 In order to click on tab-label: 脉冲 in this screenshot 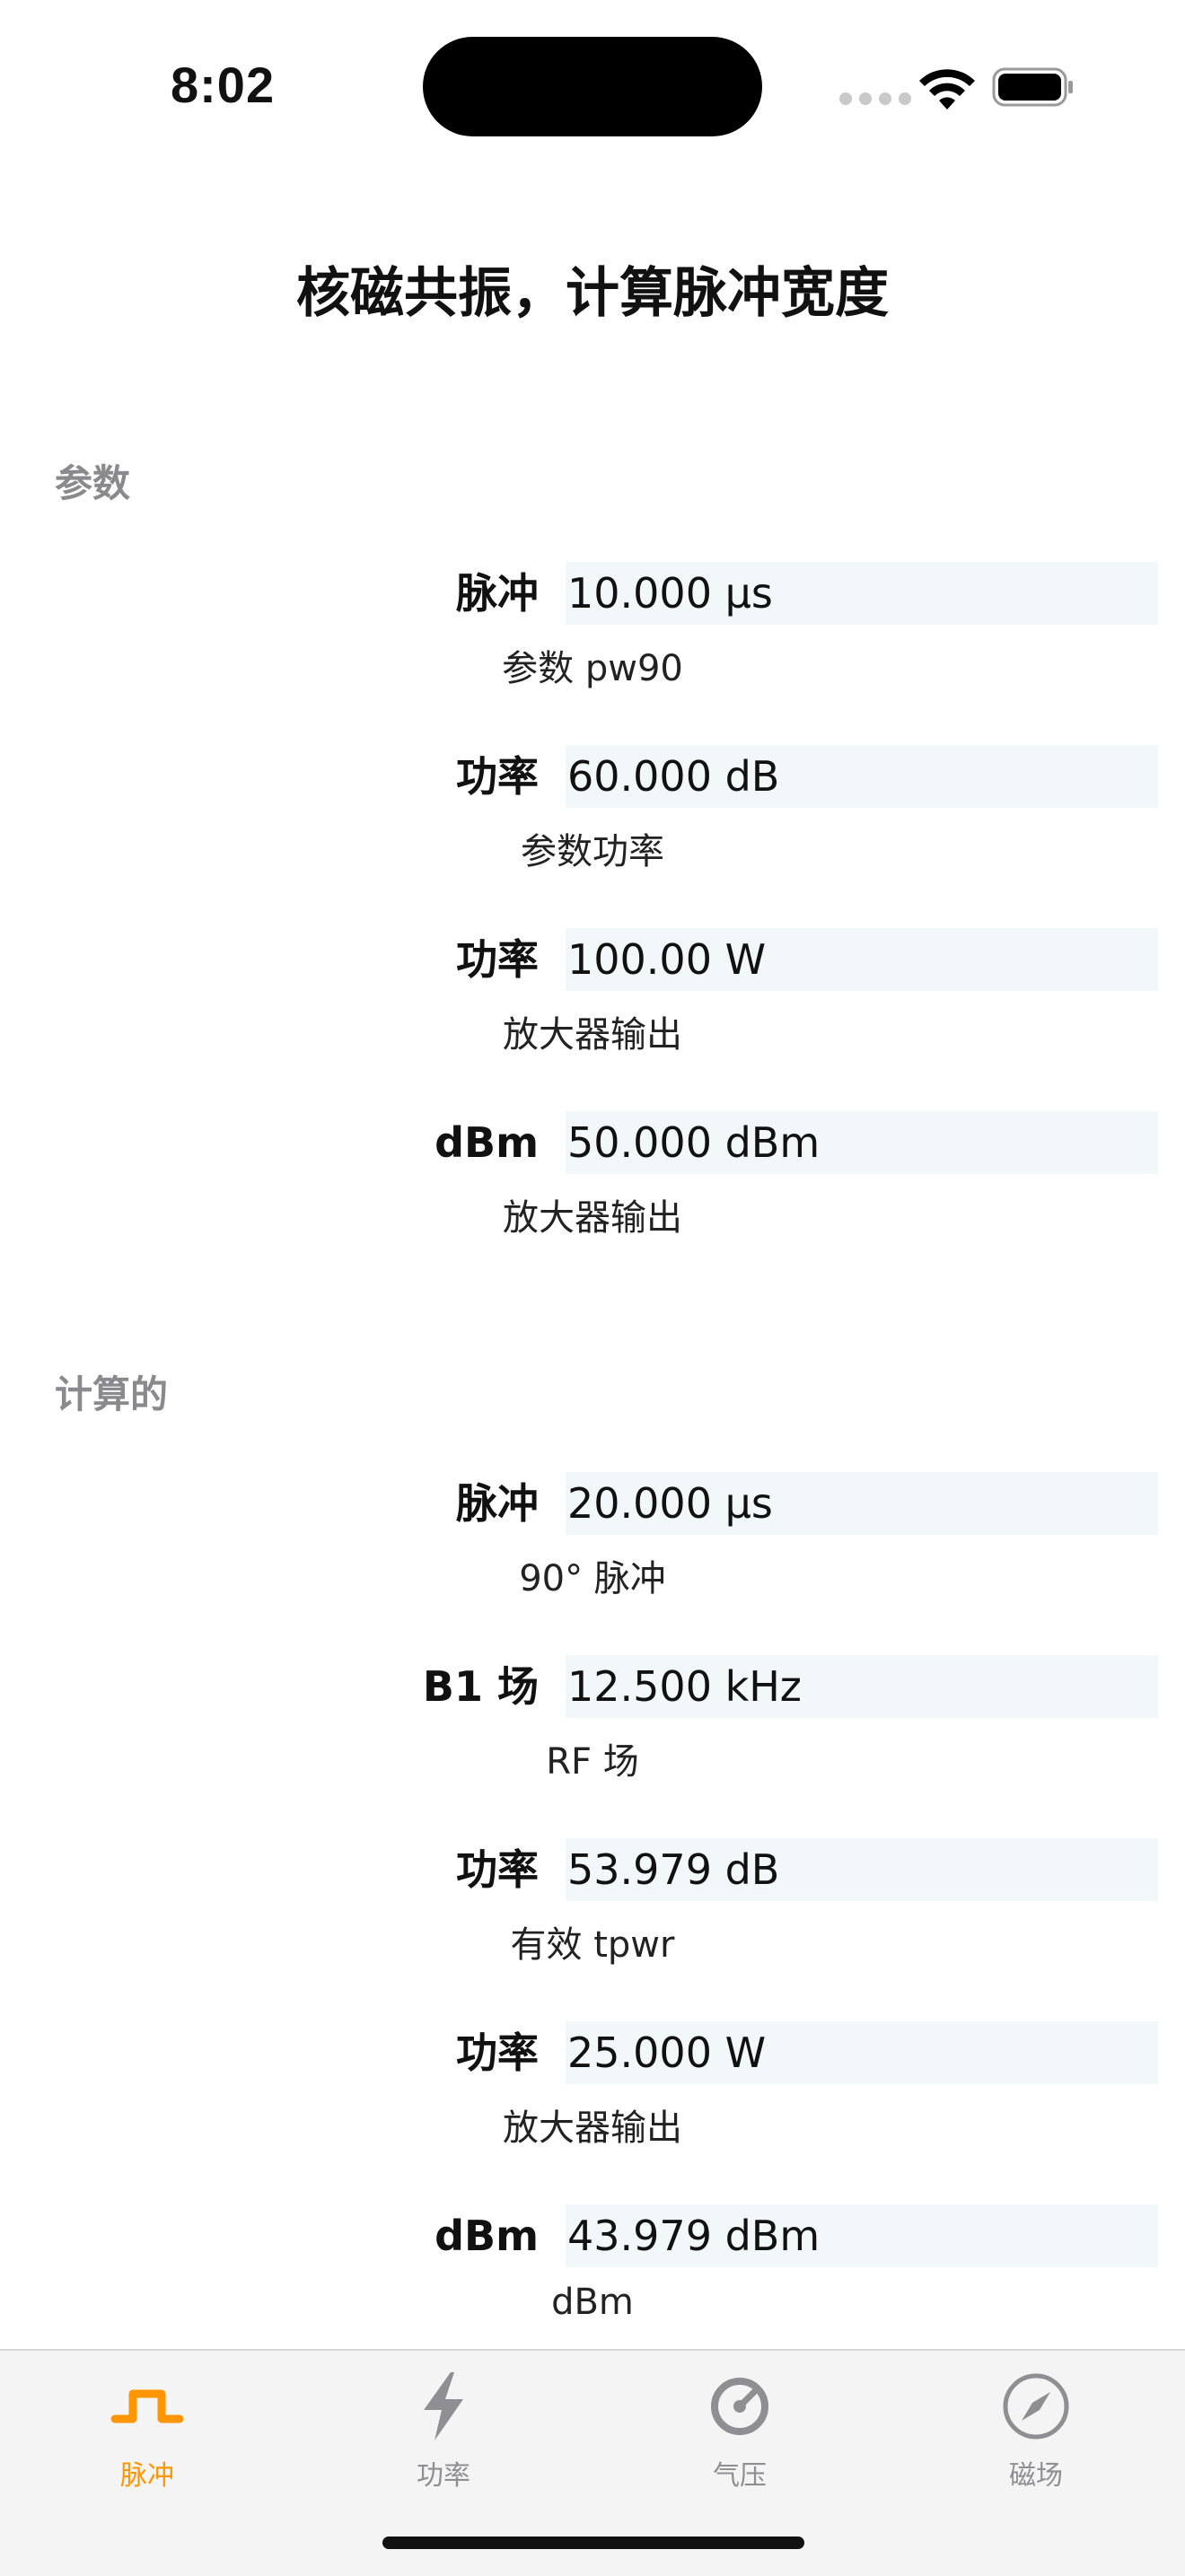, I will do `click(147, 2476)`.